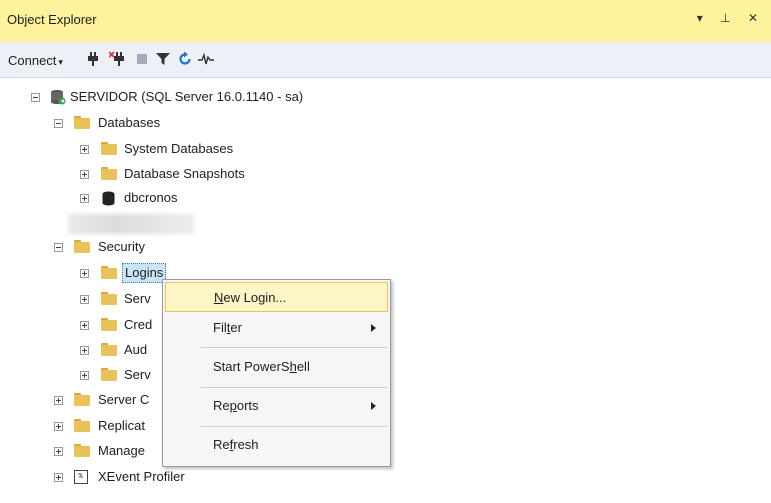 The image size is (771, 503). I want to click on server-audit-specs-label: Serv, so click(137, 374).